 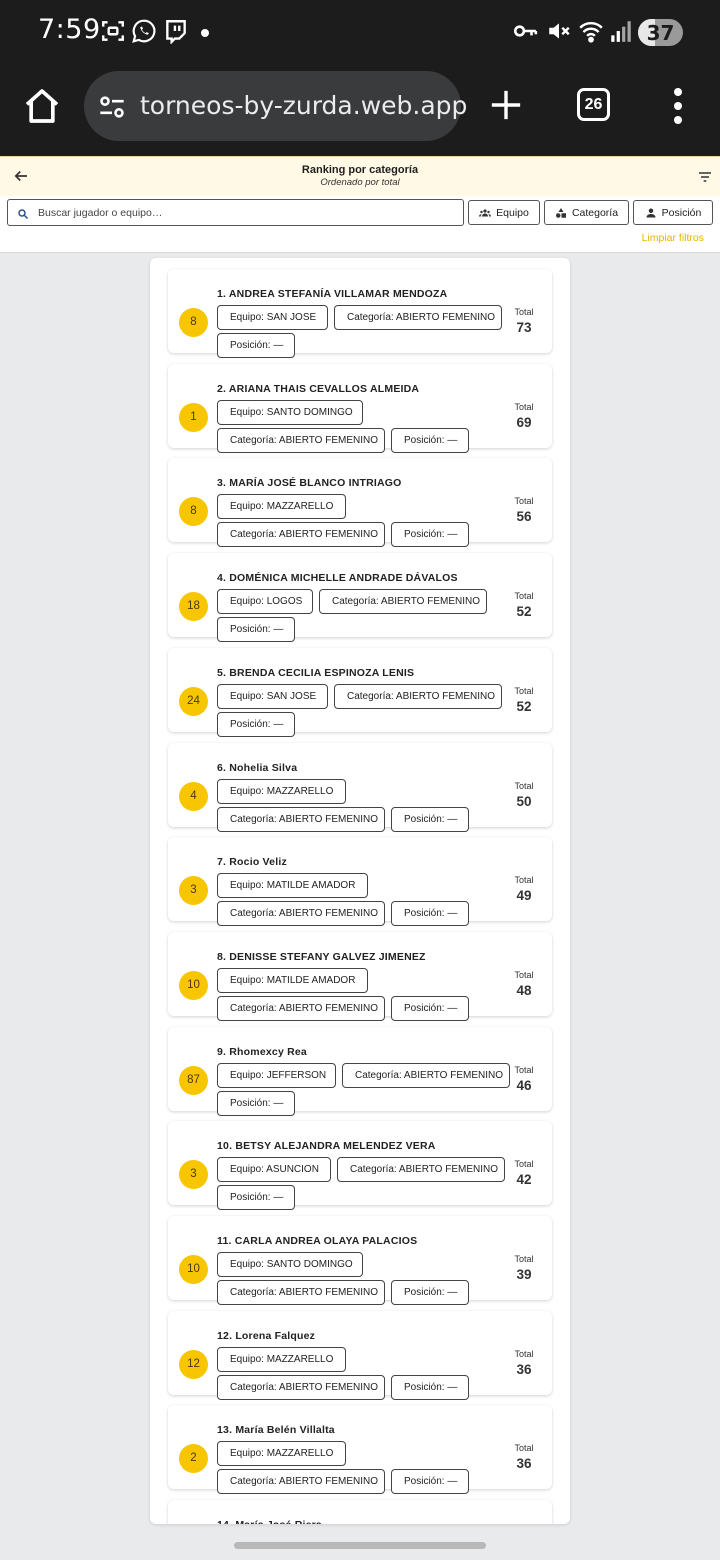 I want to click on jersey-number-badge: 10, so click(x=193, y=985).